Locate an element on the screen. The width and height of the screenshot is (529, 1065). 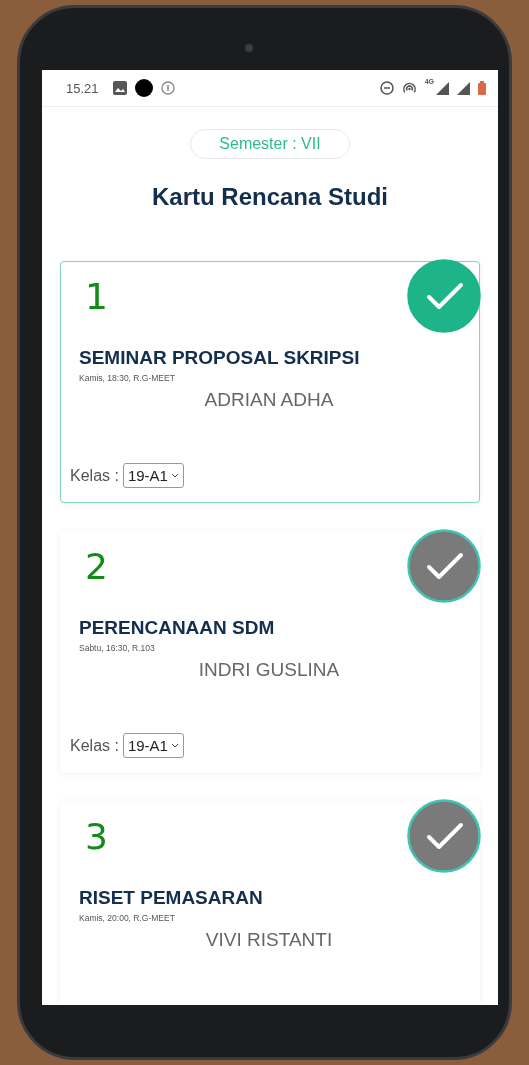
lecturer-name: INDRI GUSLINA is located at coordinates (269, 670).